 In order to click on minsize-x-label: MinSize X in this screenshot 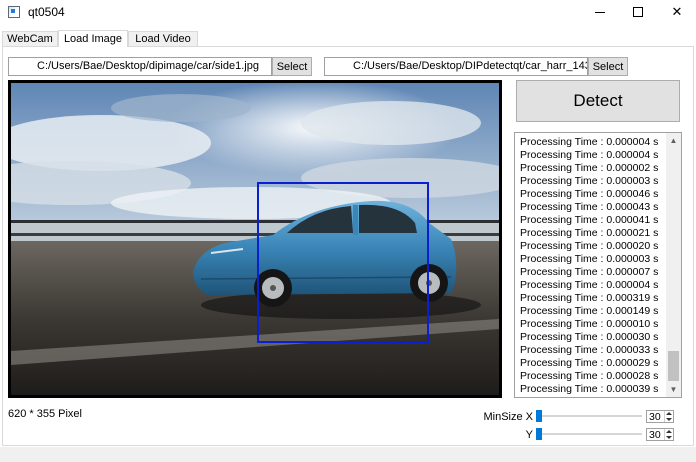, I will do `click(508, 417)`.